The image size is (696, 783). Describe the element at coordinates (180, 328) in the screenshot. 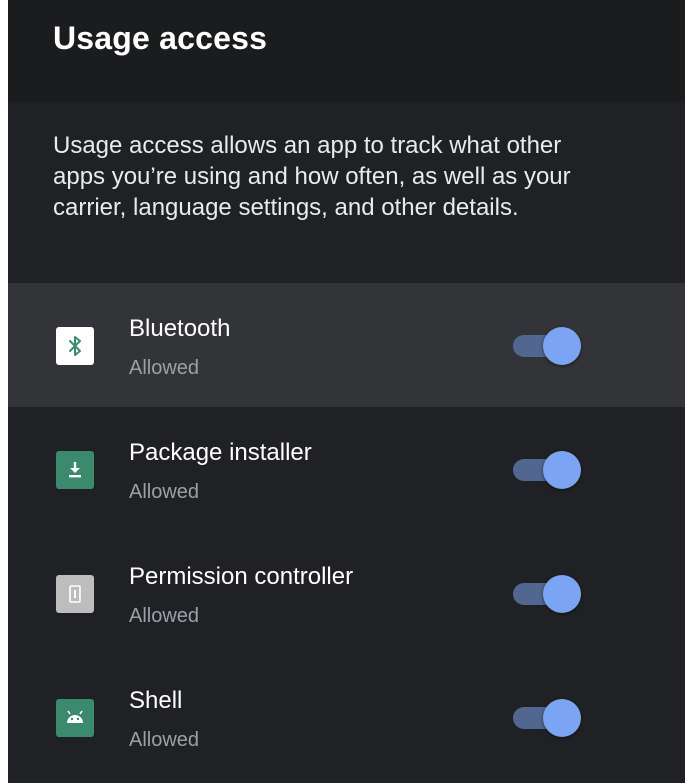

I see `app-name: Bluetooth` at that location.